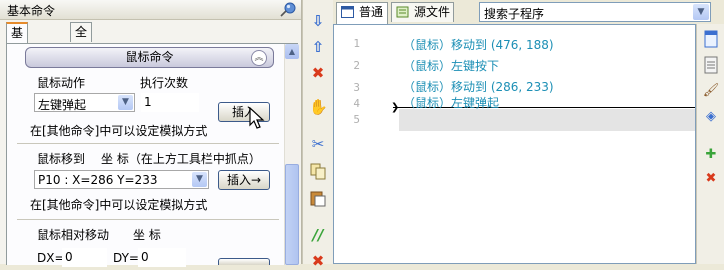 The height and width of the screenshot is (270, 724). What do you see at coordinates (61, 83) in the screenshot?
I see `mouse-action-label: 鼠标动作` at bounding box center [61, 83].